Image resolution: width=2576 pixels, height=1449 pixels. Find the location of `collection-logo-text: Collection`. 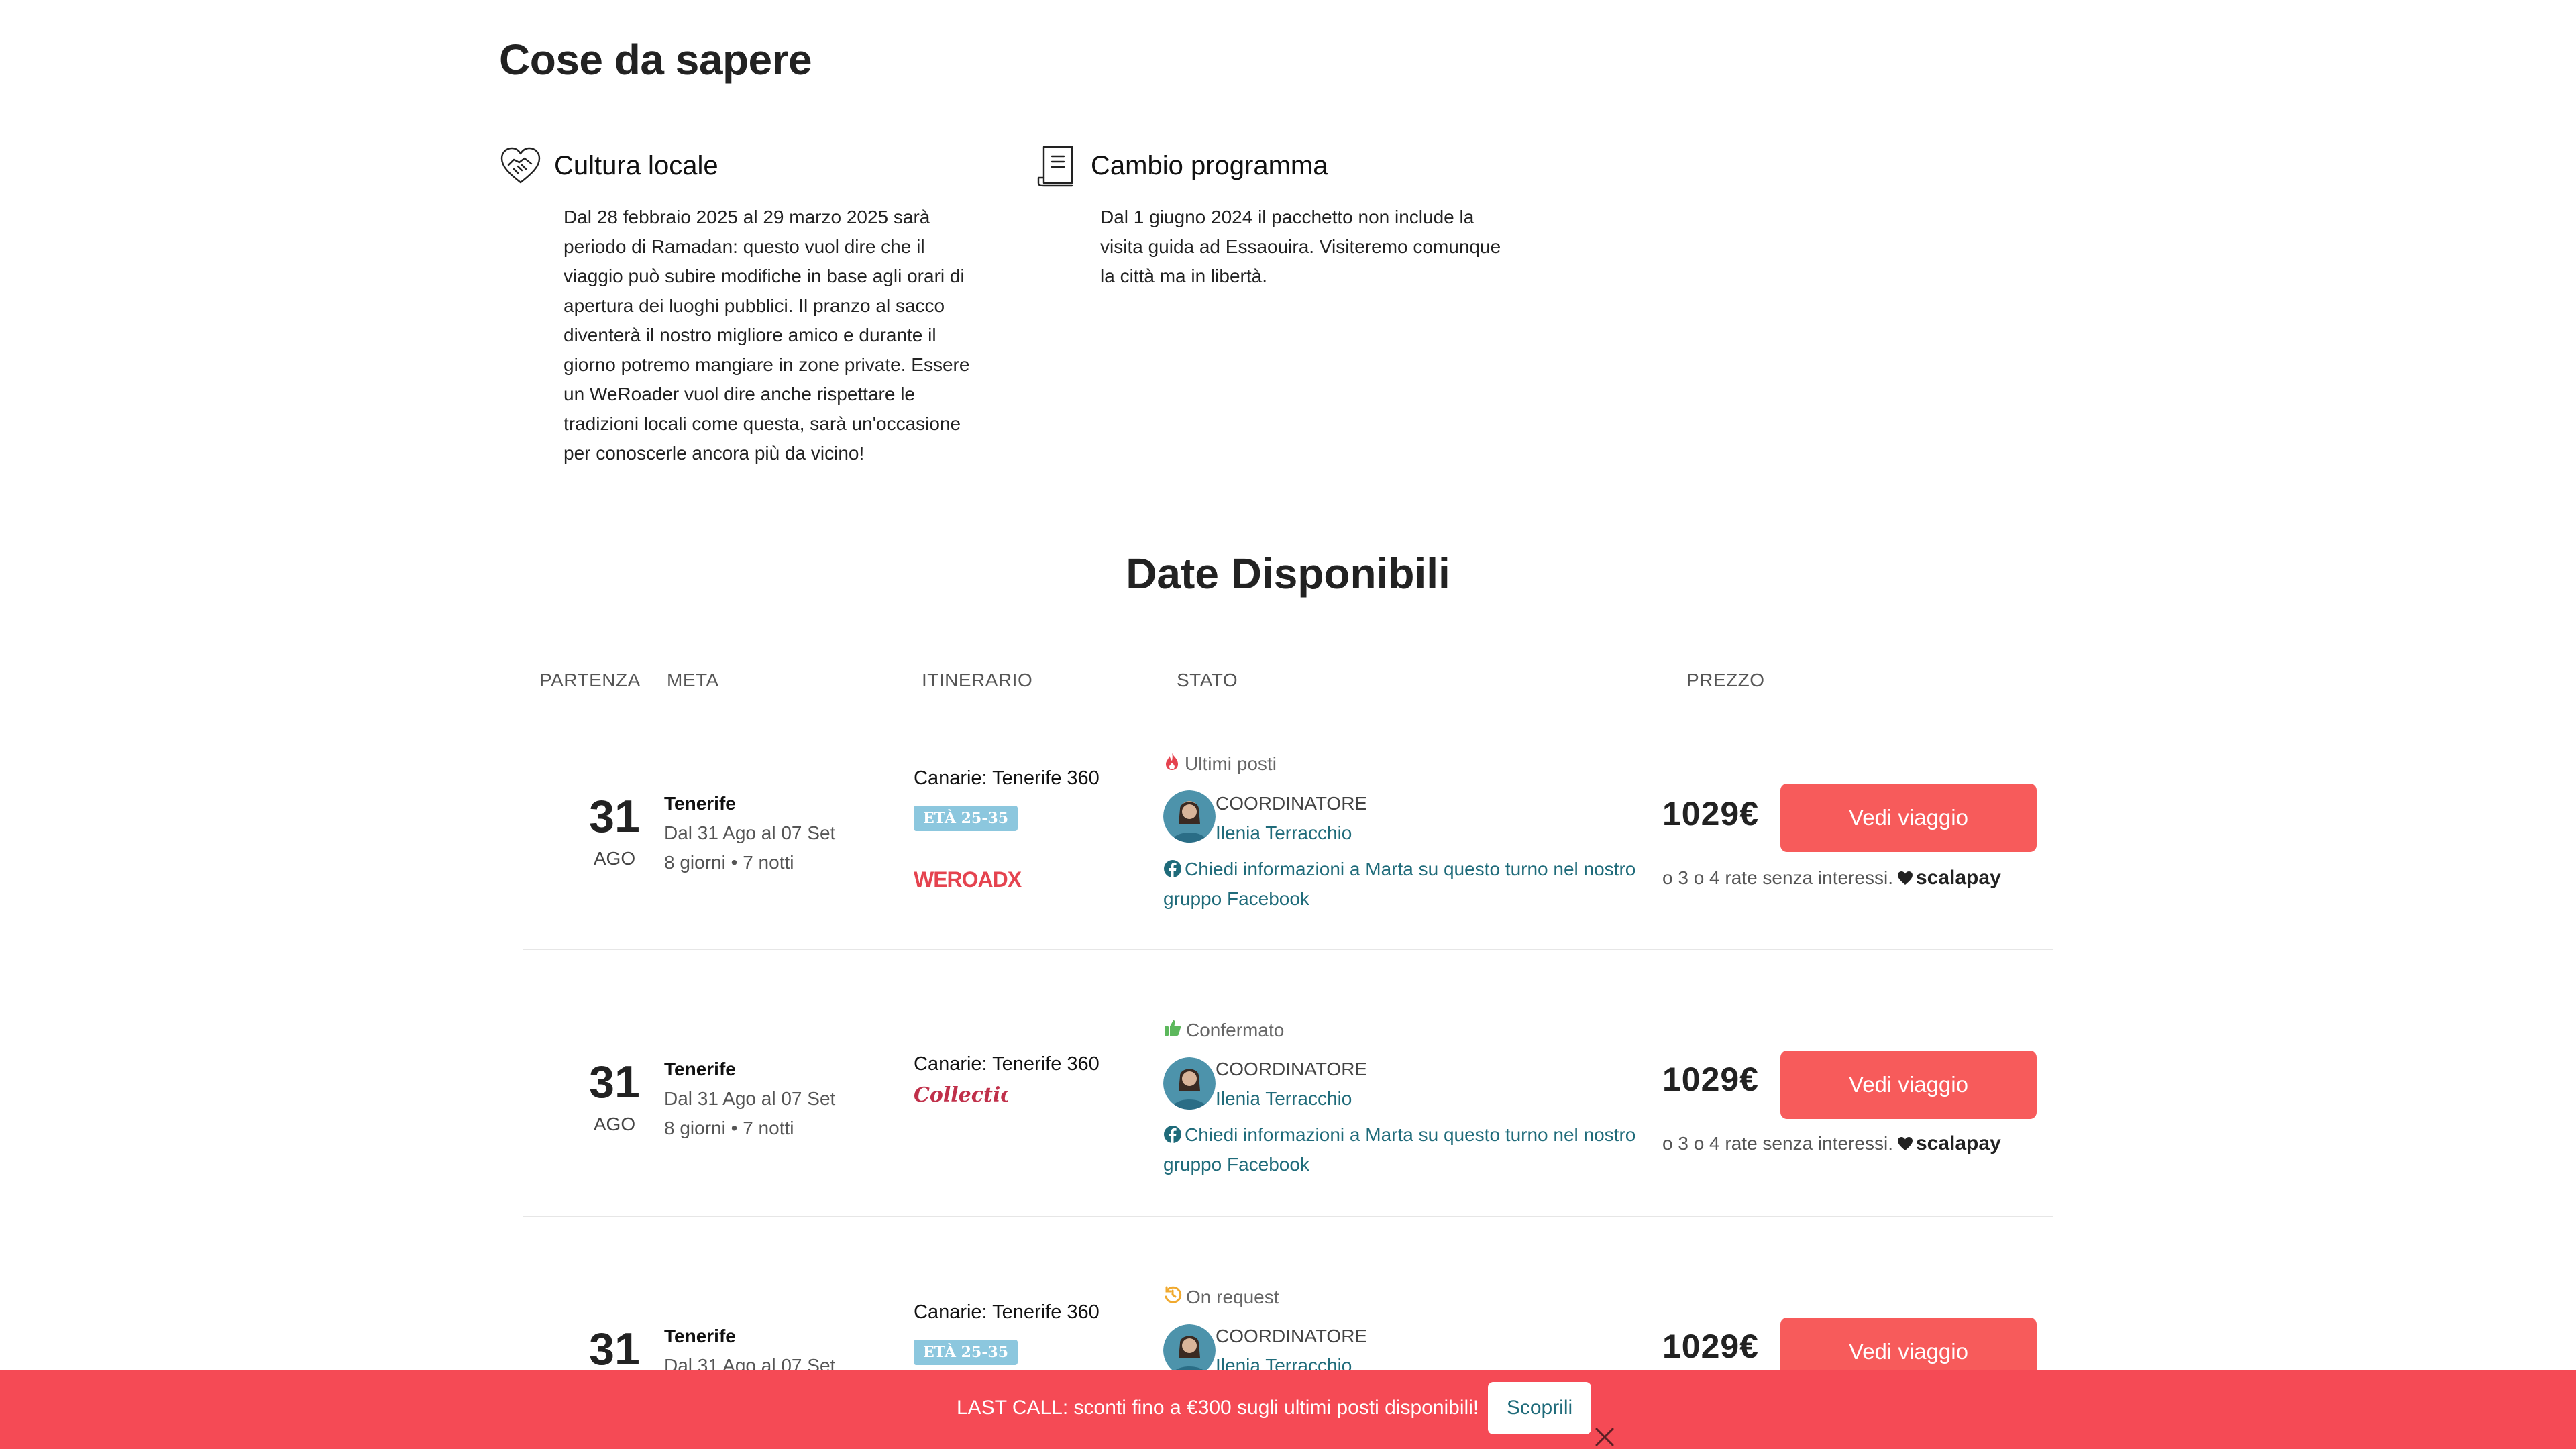

collection-logo-text: Collection is located at coordinates (961, 1095).